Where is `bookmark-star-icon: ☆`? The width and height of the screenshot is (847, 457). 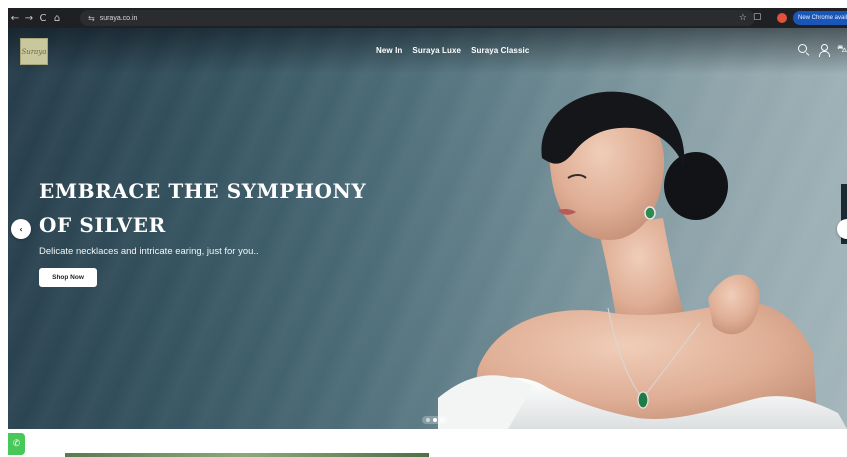
bookmark-star-icon: ☆ is located at coordinates (743, 18).